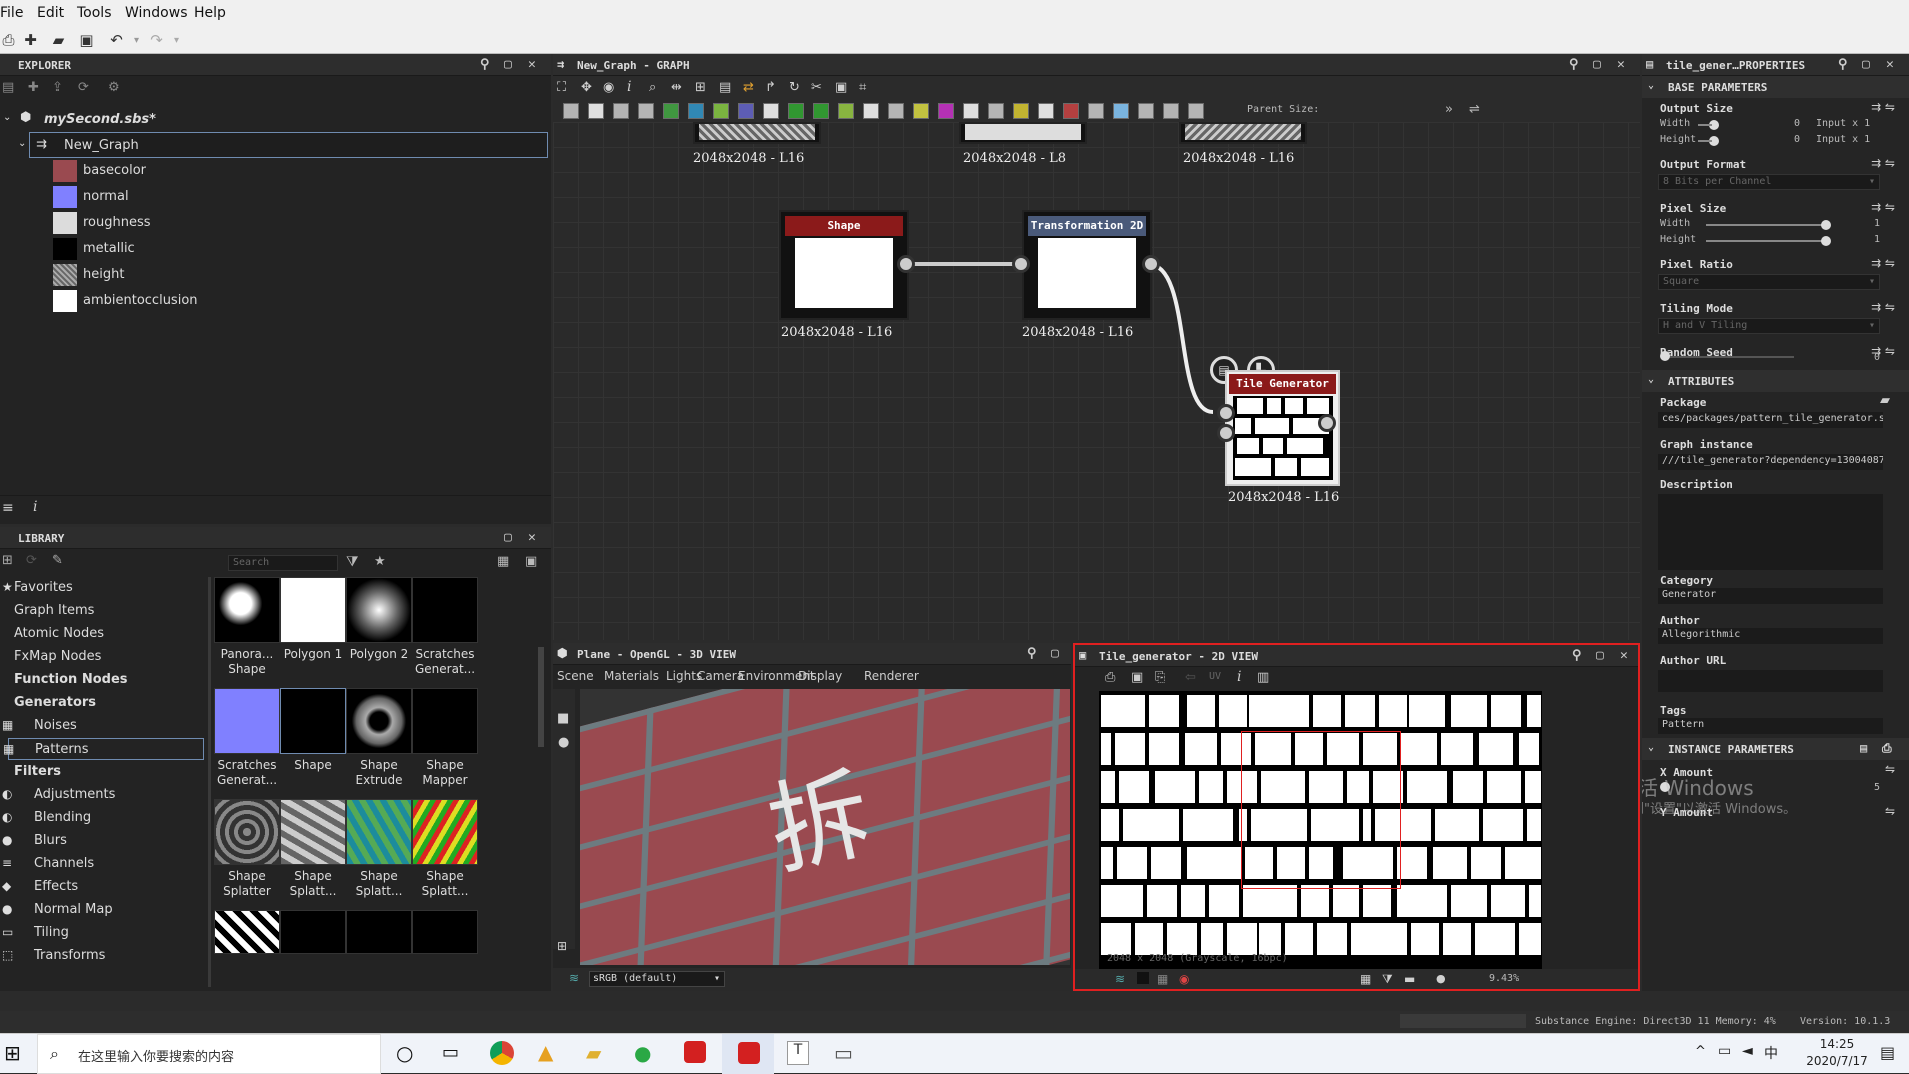 The height and width of the screenshot is (1074, 1909). Describe the element at coordinates (275, 197) in the screenshot. I see `output-item: normal` at that location.